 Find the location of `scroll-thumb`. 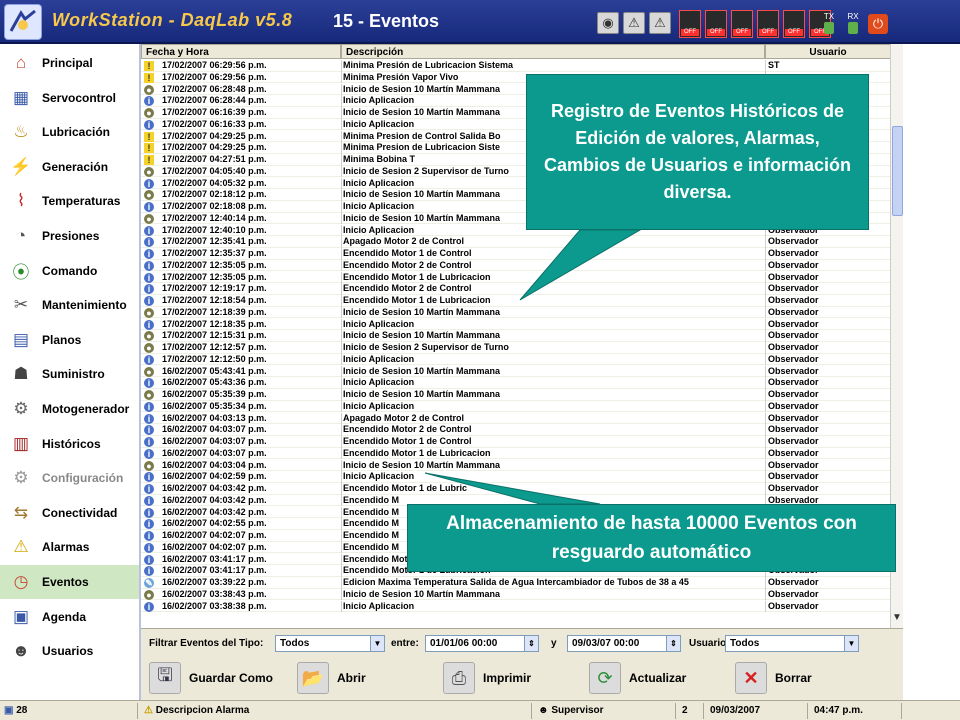

scroll-thumb is located at coordinates (897, 171).